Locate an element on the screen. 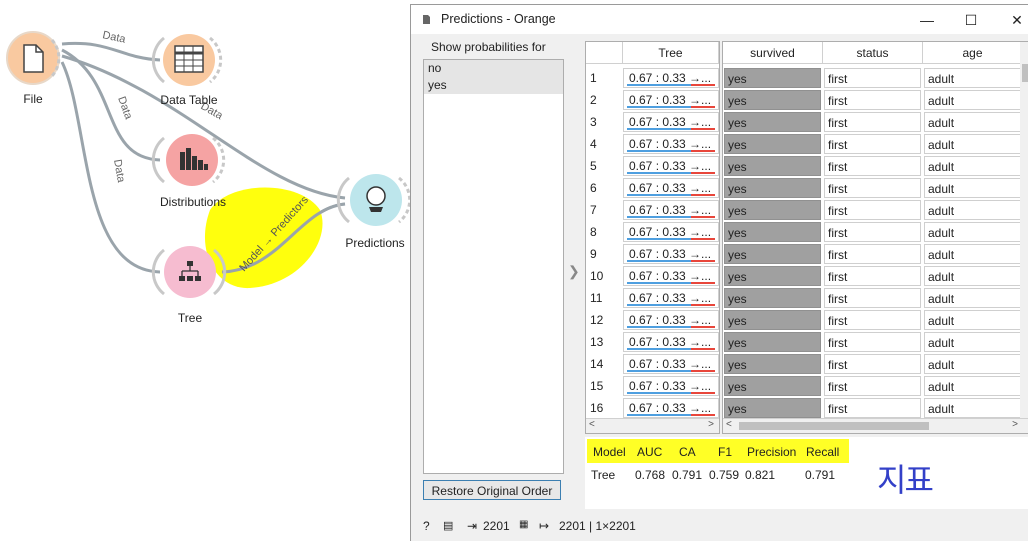 The width and height of the screenshot is (1028, 542). row-number: 9 is located at coordinates (604, 254).